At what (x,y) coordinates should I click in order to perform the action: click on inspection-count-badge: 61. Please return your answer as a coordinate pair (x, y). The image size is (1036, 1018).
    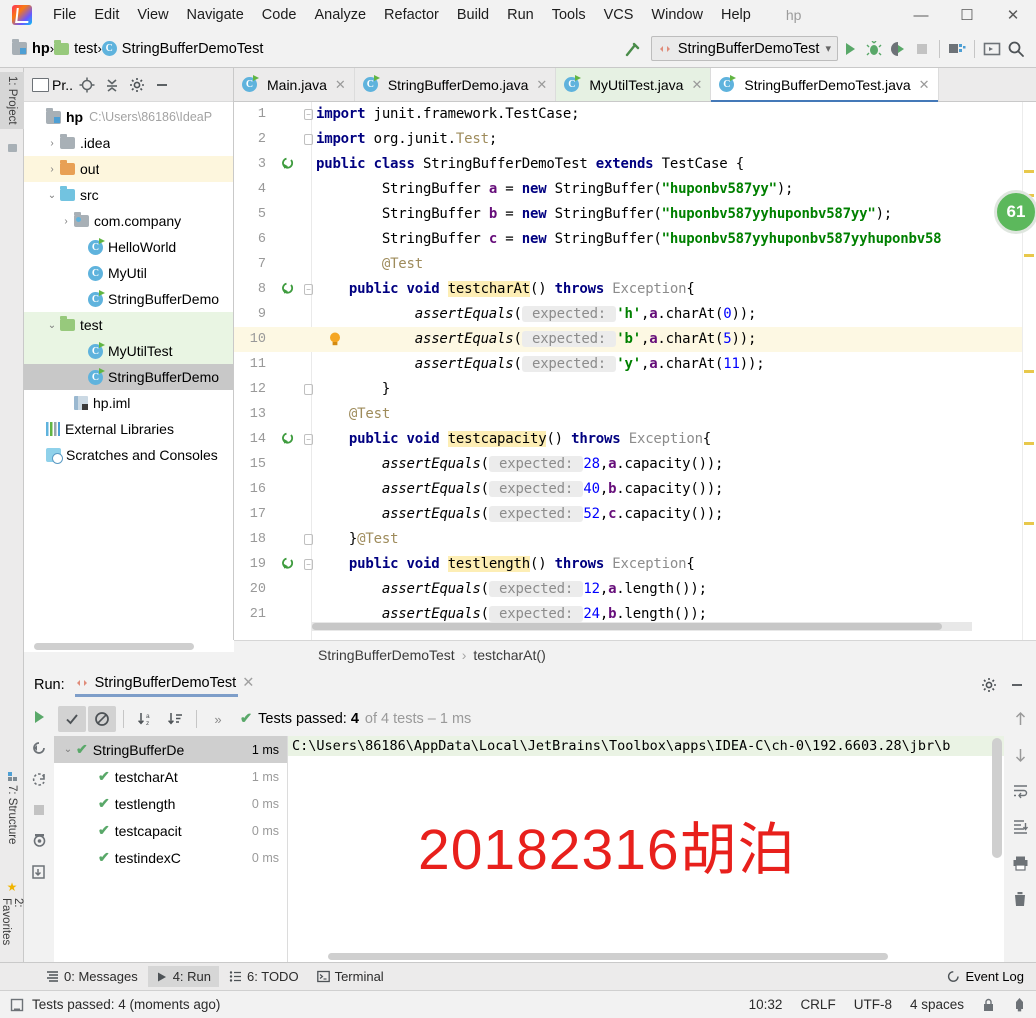
    Looking at the image, I should click on (1015, 212).